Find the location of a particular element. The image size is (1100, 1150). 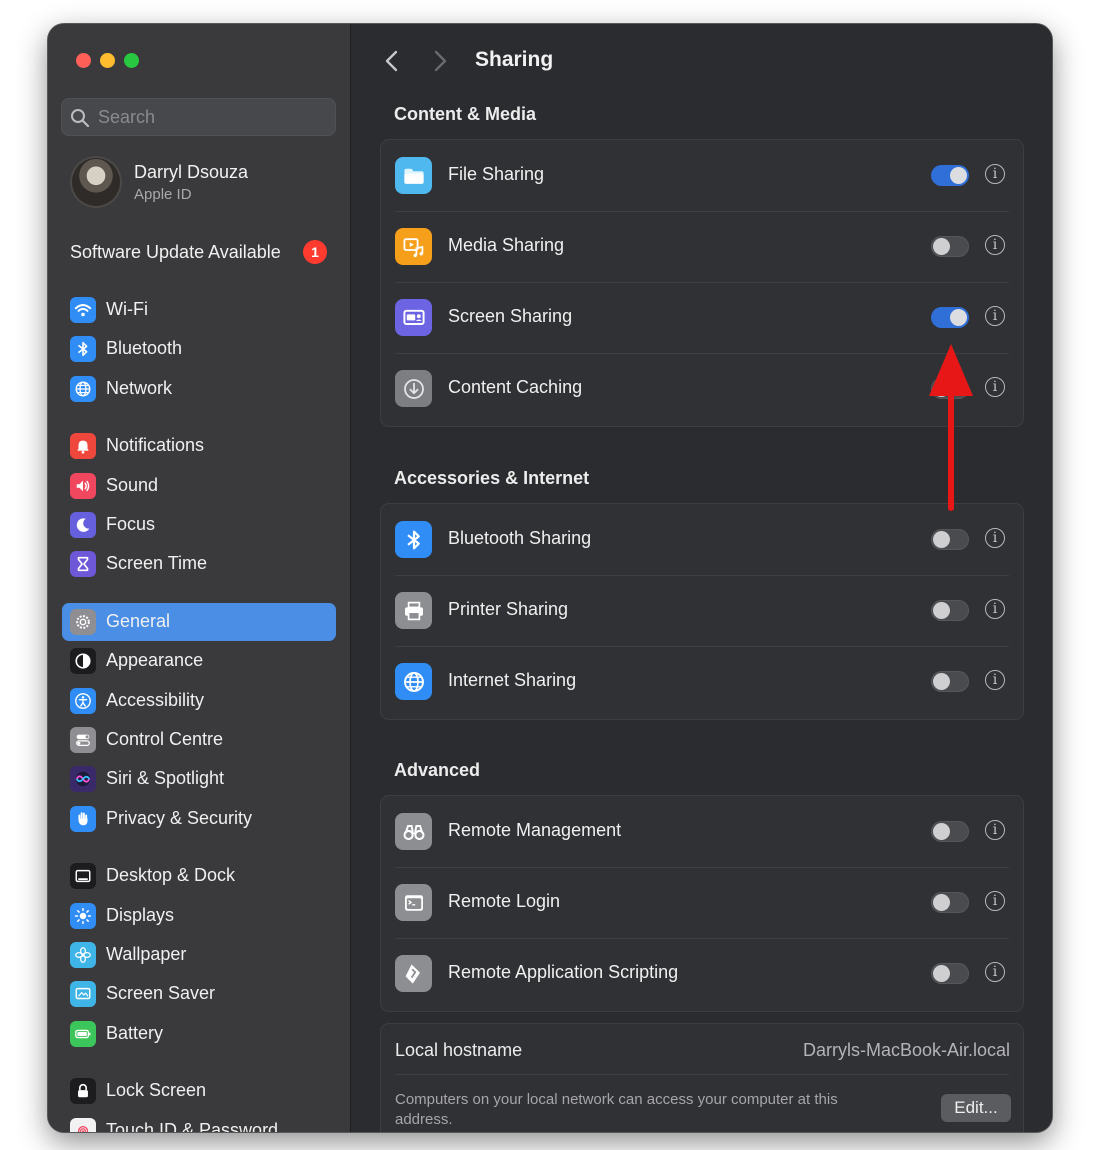

sidebar-item-lock-screen: Lock Screen is located at coordinates (199, 1091).